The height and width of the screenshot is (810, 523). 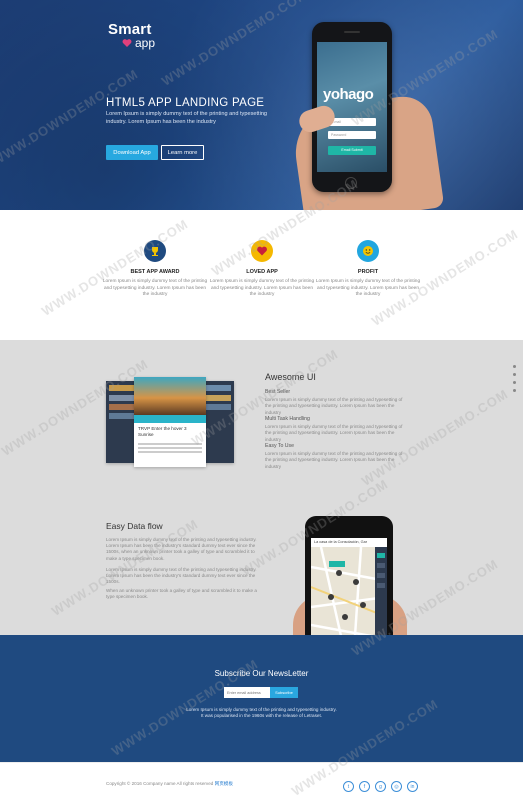 I want to click on feature-title: PROFIT, so click(x=368, y=272).